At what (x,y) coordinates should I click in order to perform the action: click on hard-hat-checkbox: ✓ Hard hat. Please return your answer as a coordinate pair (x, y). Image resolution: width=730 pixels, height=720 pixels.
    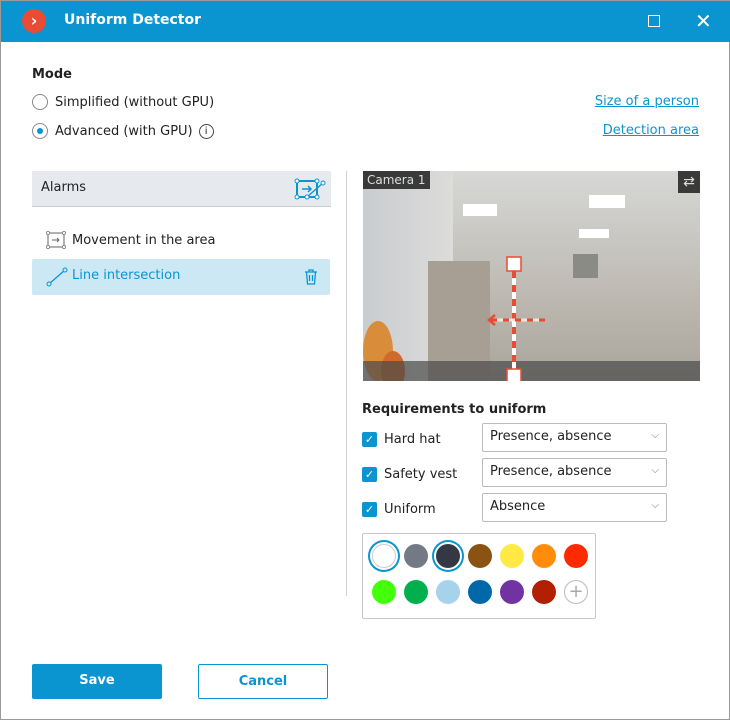
    Looking at the image, I should click on (401, 439).